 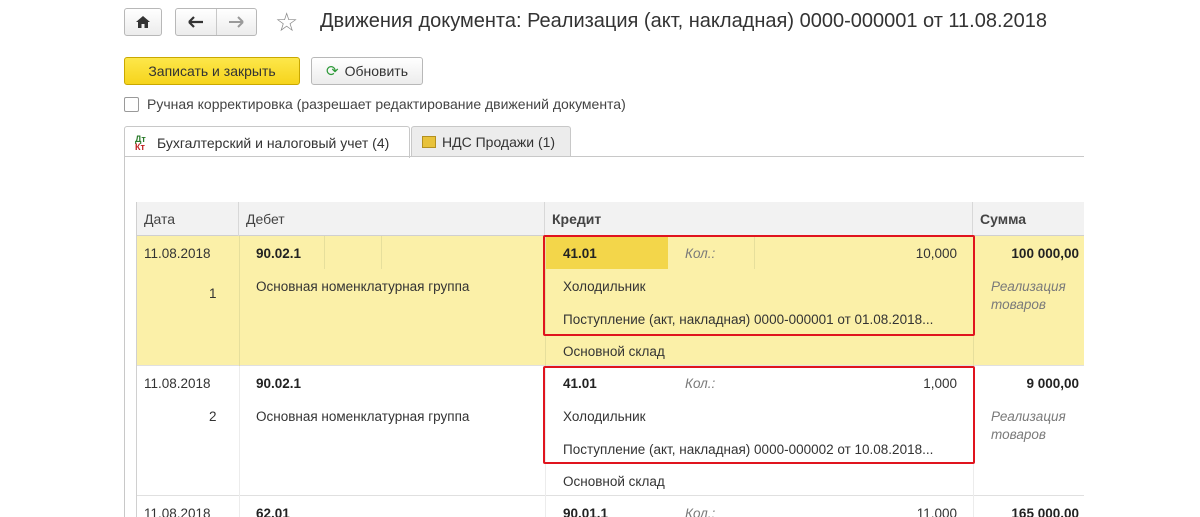 What do you see at coordinates (392, 219) in the screenshot?
I see `column-debit: Дебет` at bounding box center [392, 219].